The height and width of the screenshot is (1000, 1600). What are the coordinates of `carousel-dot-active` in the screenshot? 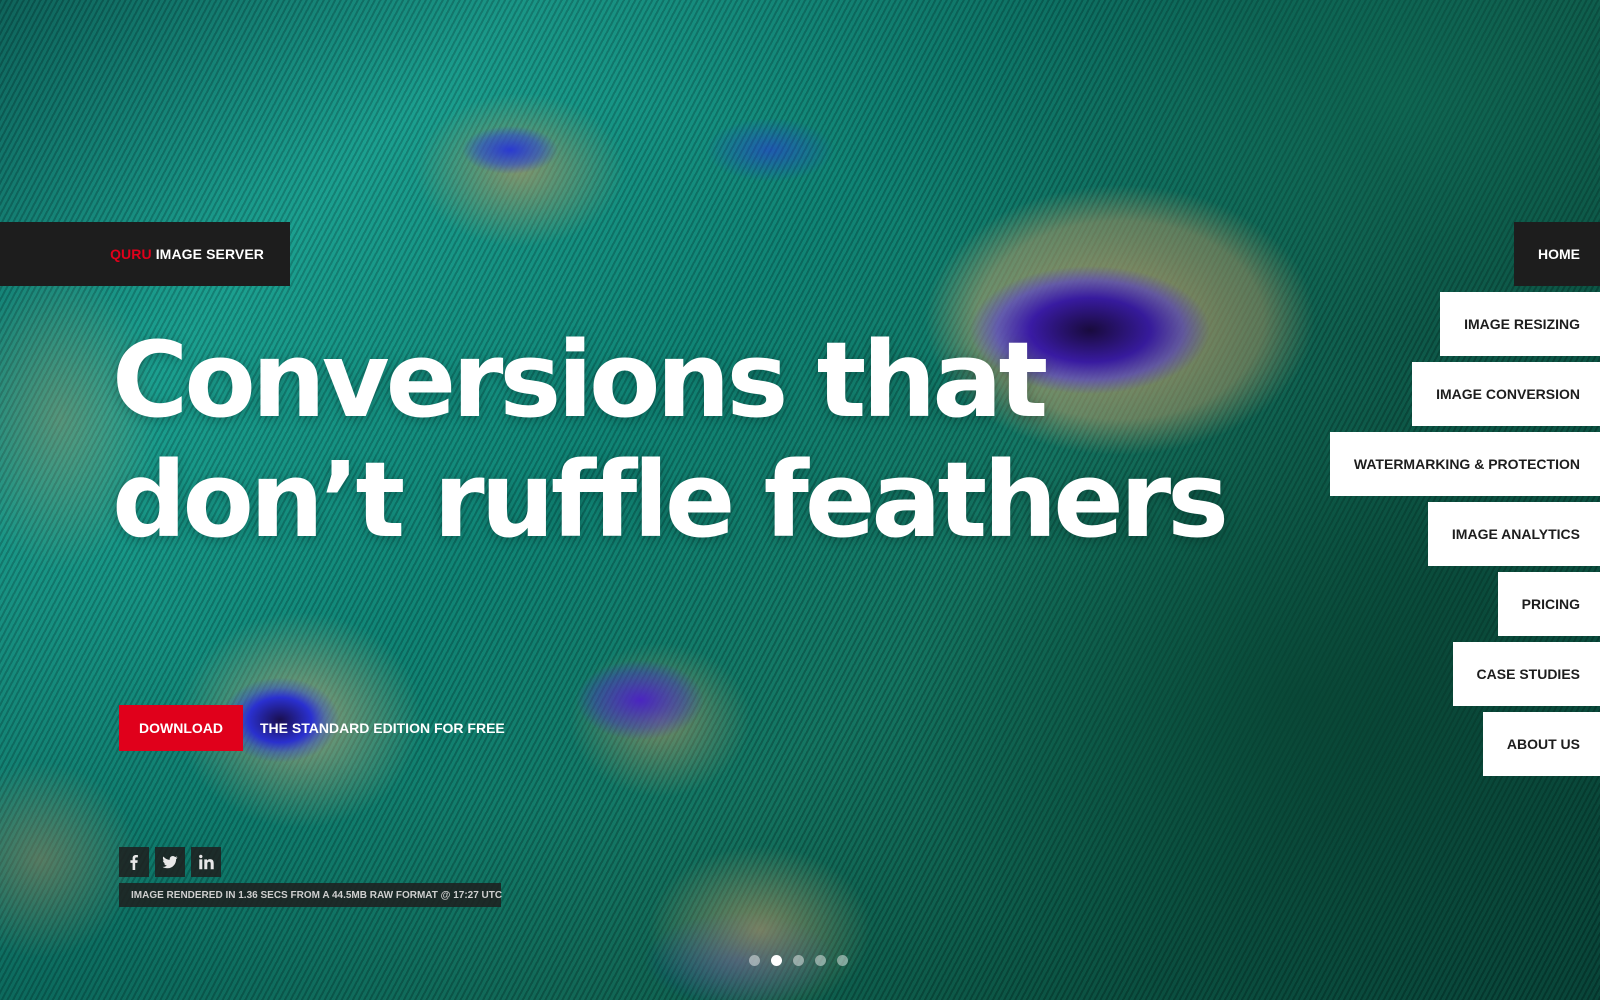 It's located at (776, 960).